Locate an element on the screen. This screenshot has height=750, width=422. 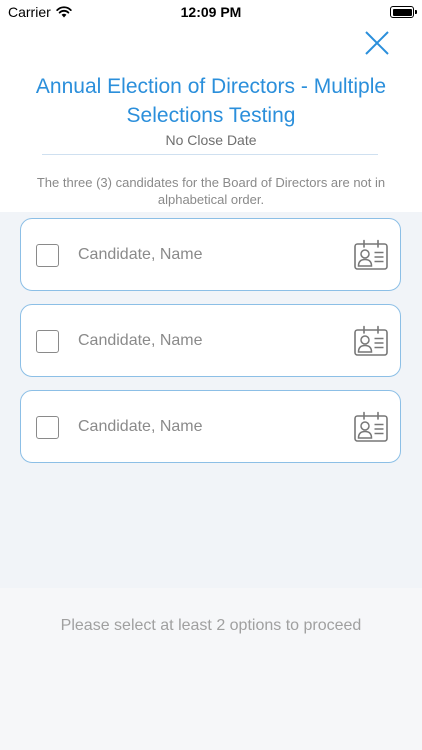
close-button is located at coordinates (377, 43).